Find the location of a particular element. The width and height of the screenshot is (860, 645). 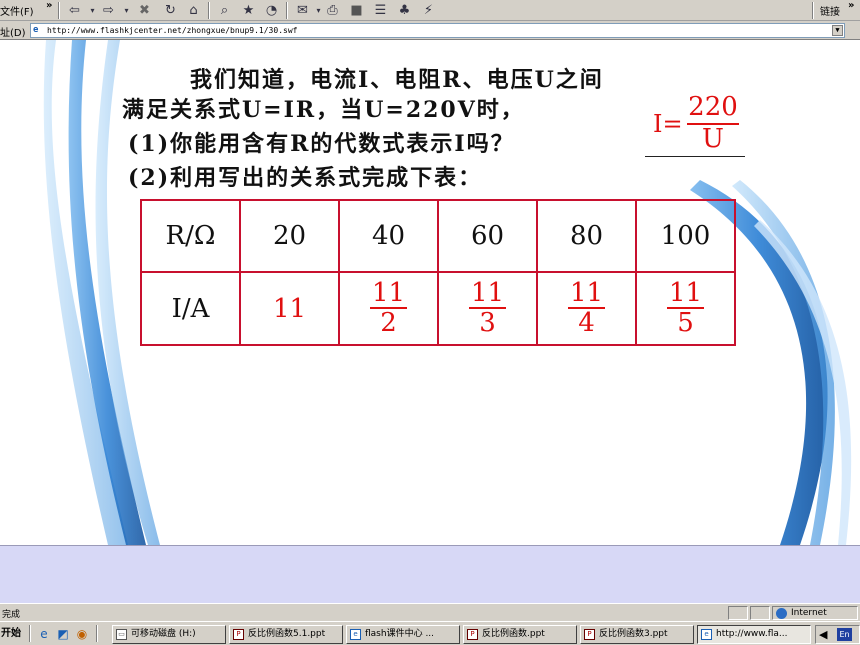

task-label: 反比例函数5.1.ppt is located at coordinates (287, 634).